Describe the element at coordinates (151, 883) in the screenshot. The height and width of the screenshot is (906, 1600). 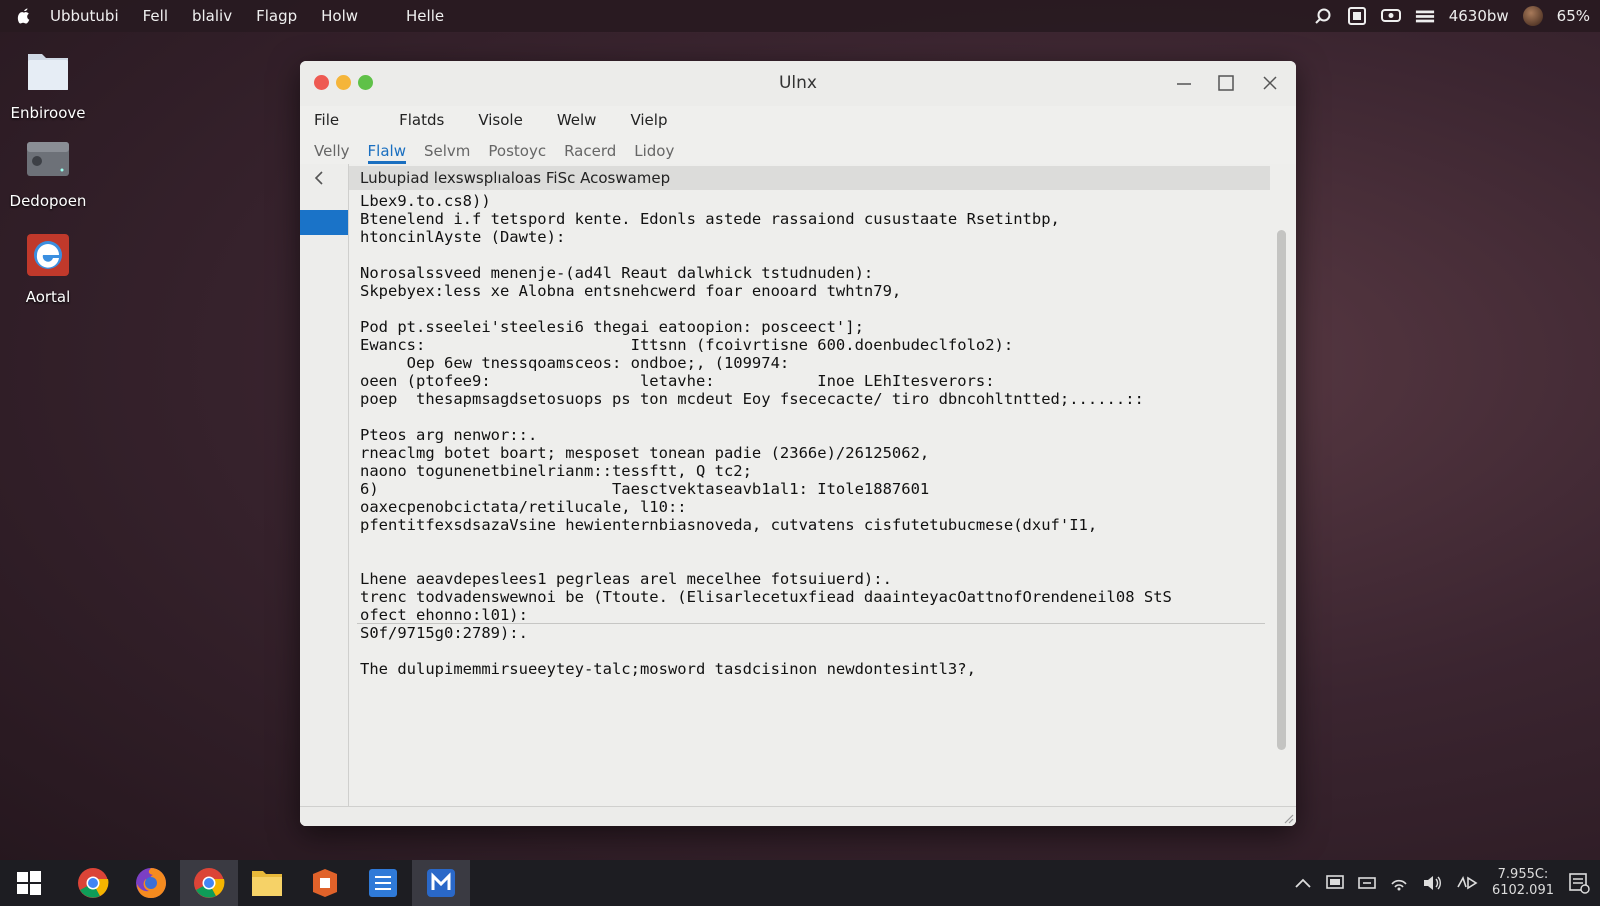
I see `taskbar-firefox` at that location.